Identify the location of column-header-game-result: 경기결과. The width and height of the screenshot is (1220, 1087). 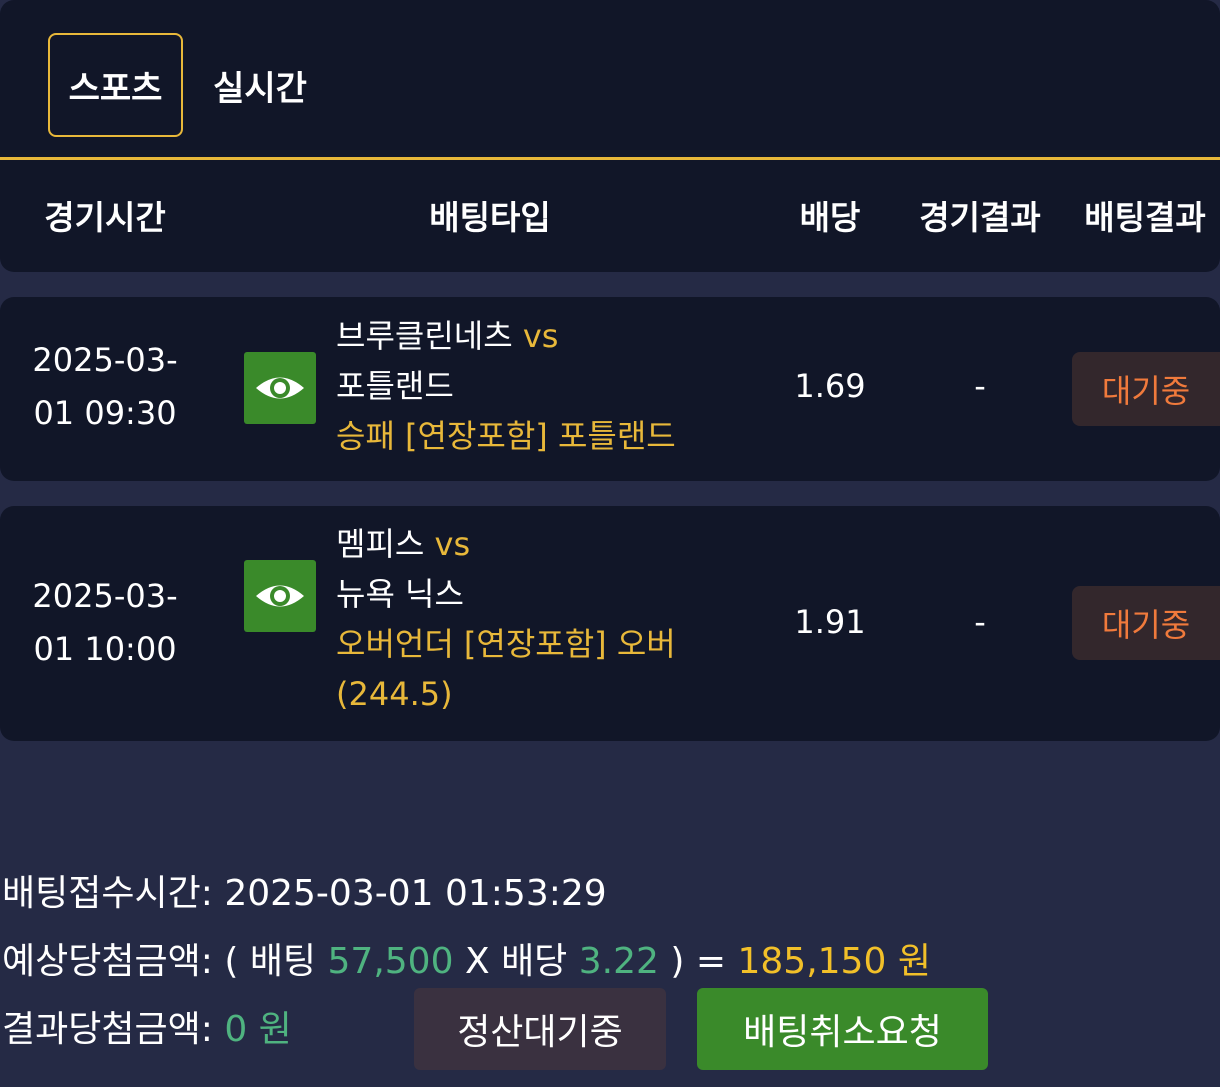
(980, 217).